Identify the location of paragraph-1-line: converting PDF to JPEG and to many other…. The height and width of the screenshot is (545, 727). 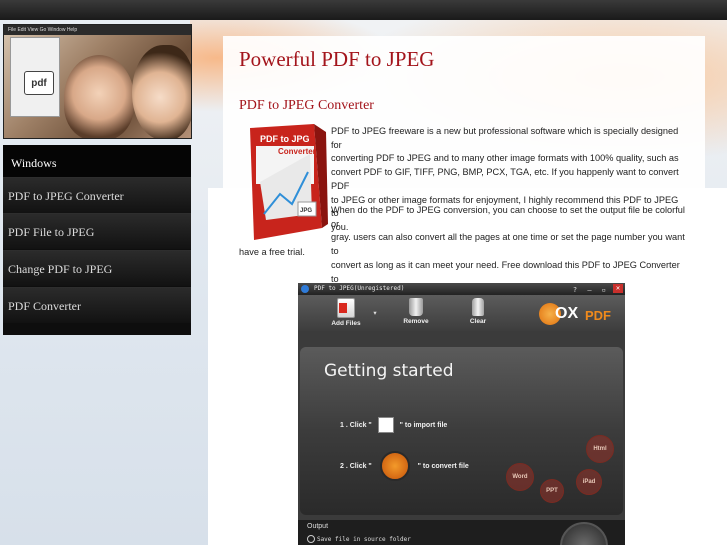
(505, 158).